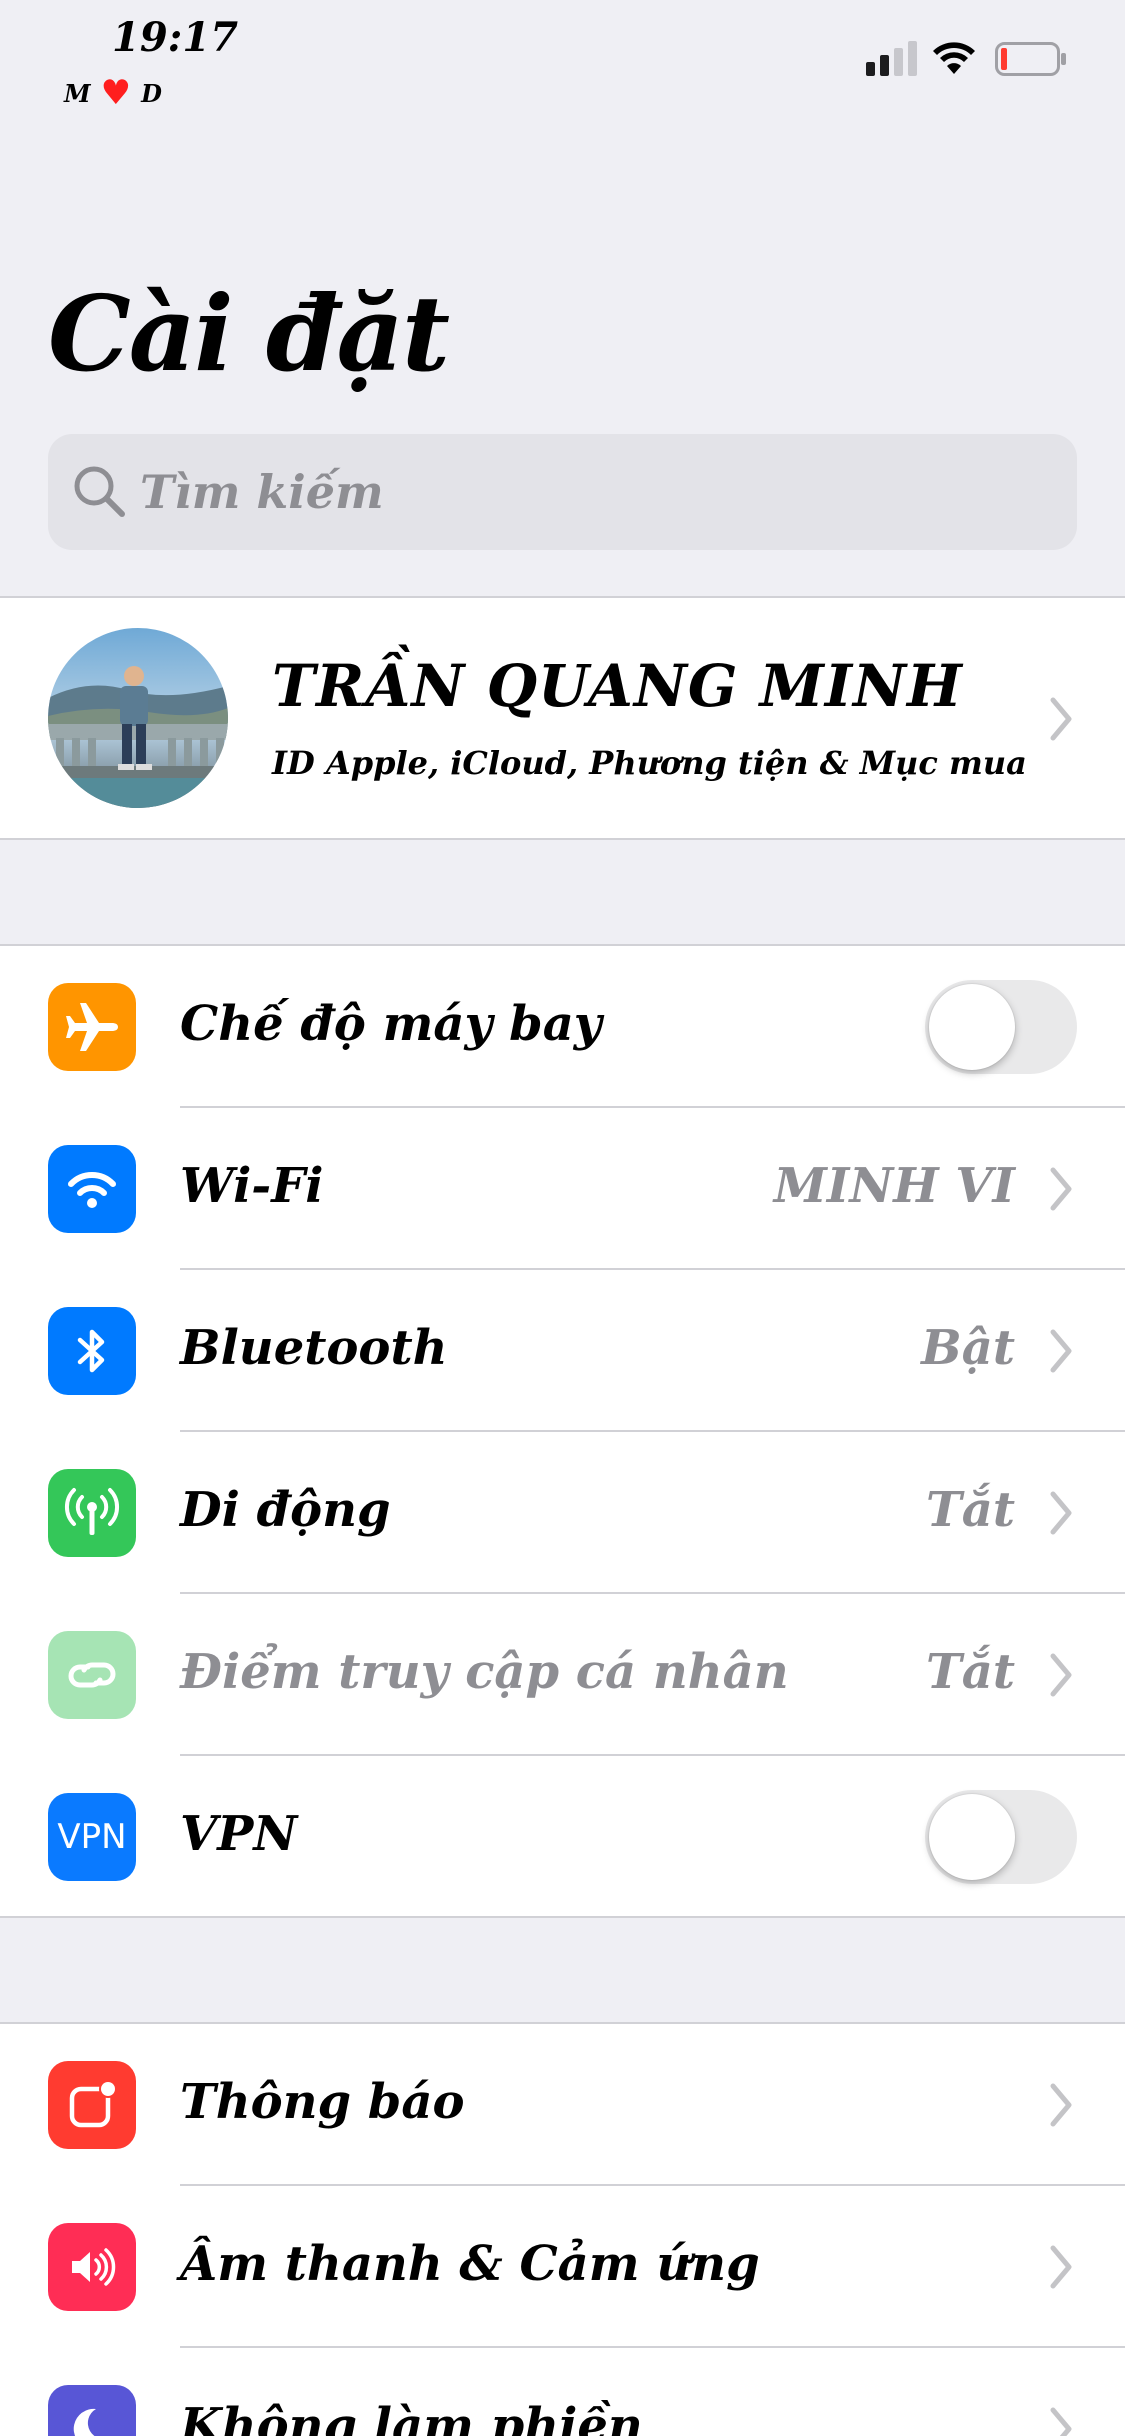 The height and width of the screenshot is (2436, 1125). What do you see at coordinates (314, 1348) in the screenshot?
I see `row-label: Bluetooth` at bounding box center [314, 1348].